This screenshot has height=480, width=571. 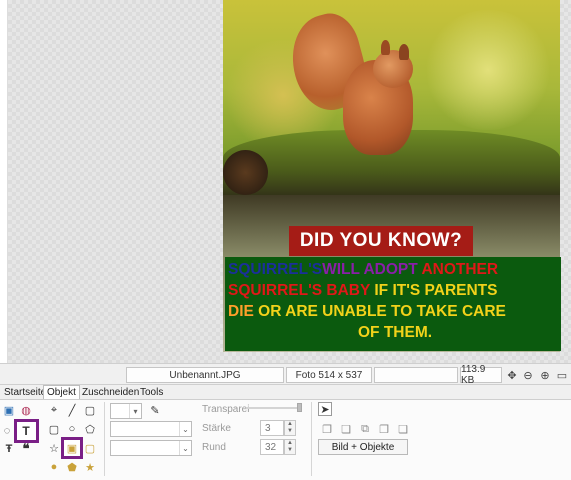 I want to click on fact-word: IF IT'S PARENTS, so click(x=436, y=290).